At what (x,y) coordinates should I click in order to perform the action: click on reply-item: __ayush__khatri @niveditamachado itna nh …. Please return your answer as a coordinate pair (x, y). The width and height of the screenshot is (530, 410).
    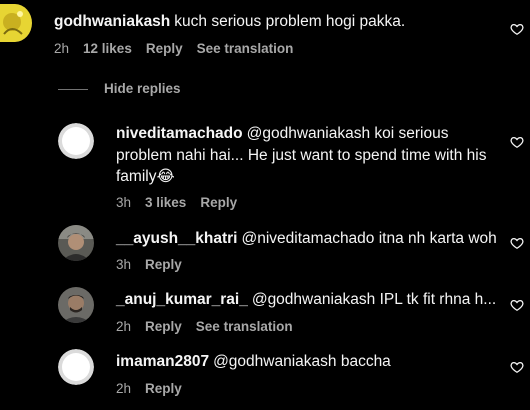
    Looking at the image, I should click on (265, 249).